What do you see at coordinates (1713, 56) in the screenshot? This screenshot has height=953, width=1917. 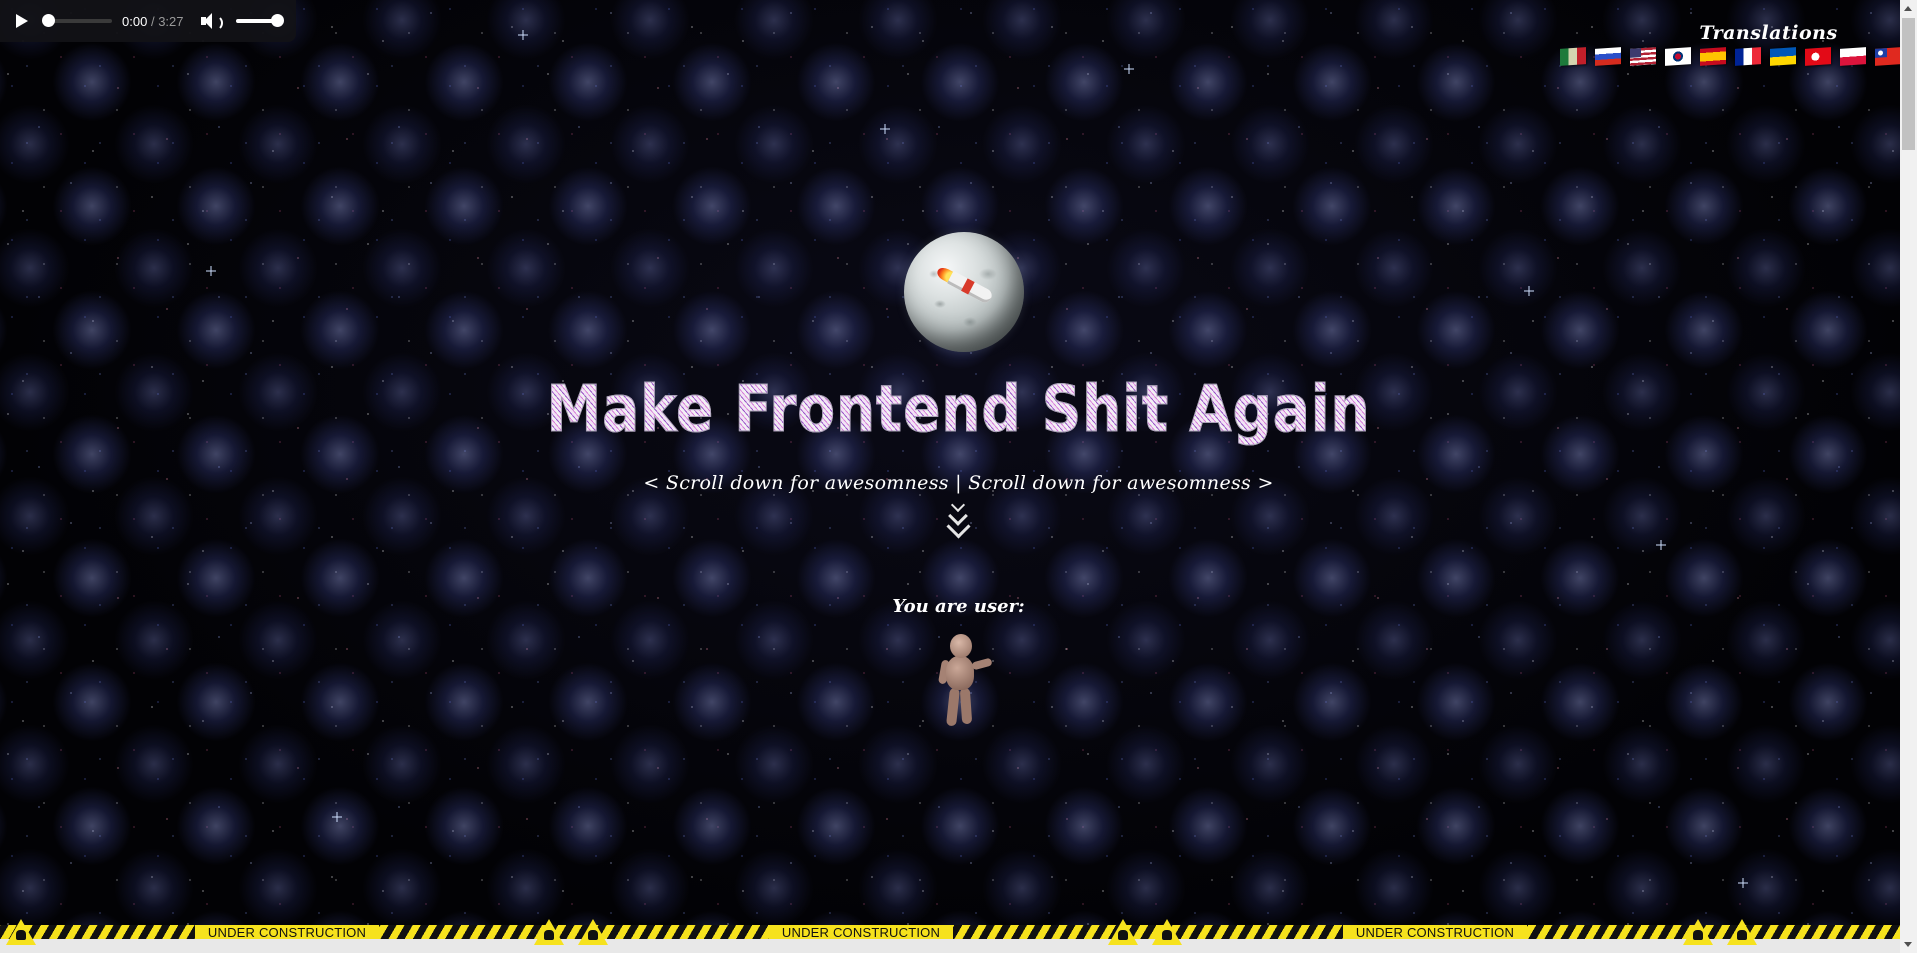 I see `flag-icon-spain` at bounding box center [1713, 56].